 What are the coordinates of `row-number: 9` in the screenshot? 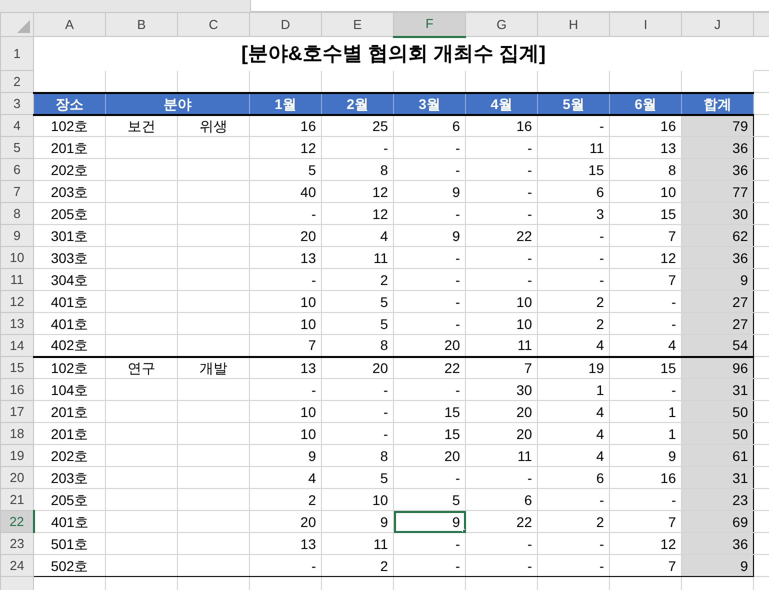 It's located at (17, 235).